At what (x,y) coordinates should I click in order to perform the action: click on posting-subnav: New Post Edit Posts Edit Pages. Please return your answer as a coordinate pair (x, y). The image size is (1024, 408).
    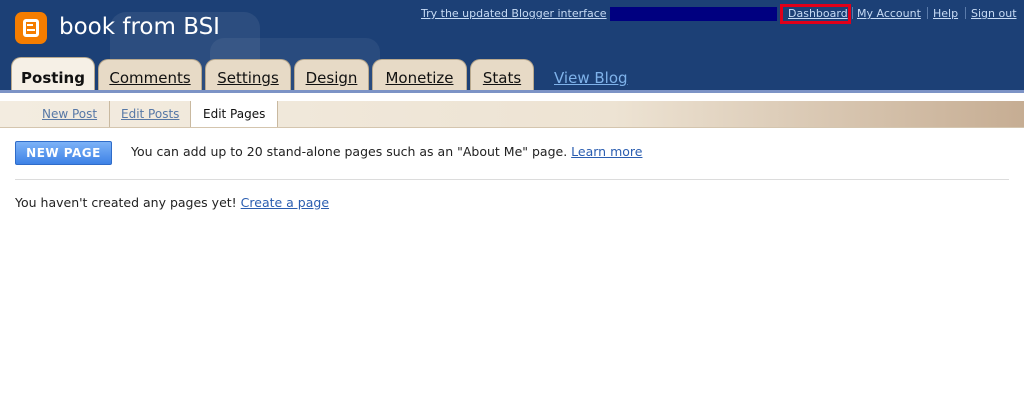
    Looking at the image, I should click on (512, 114).